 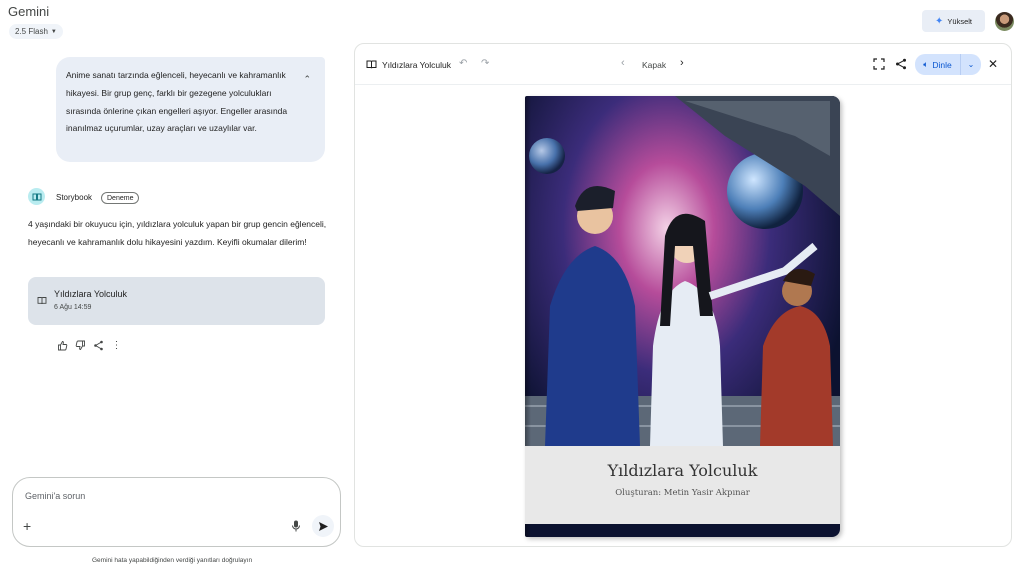 I want to click on undo-icon: ↶, so click(x=463, y=63).